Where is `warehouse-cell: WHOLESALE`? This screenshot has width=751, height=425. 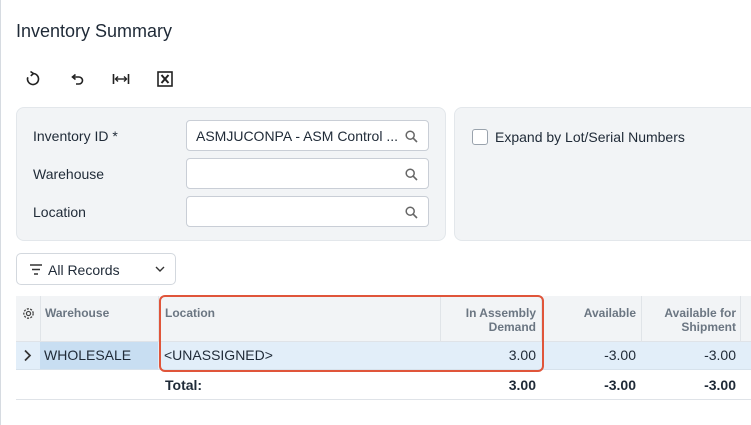
warehouse-cell: WHOLESALE is located at coordinates (87, 355).